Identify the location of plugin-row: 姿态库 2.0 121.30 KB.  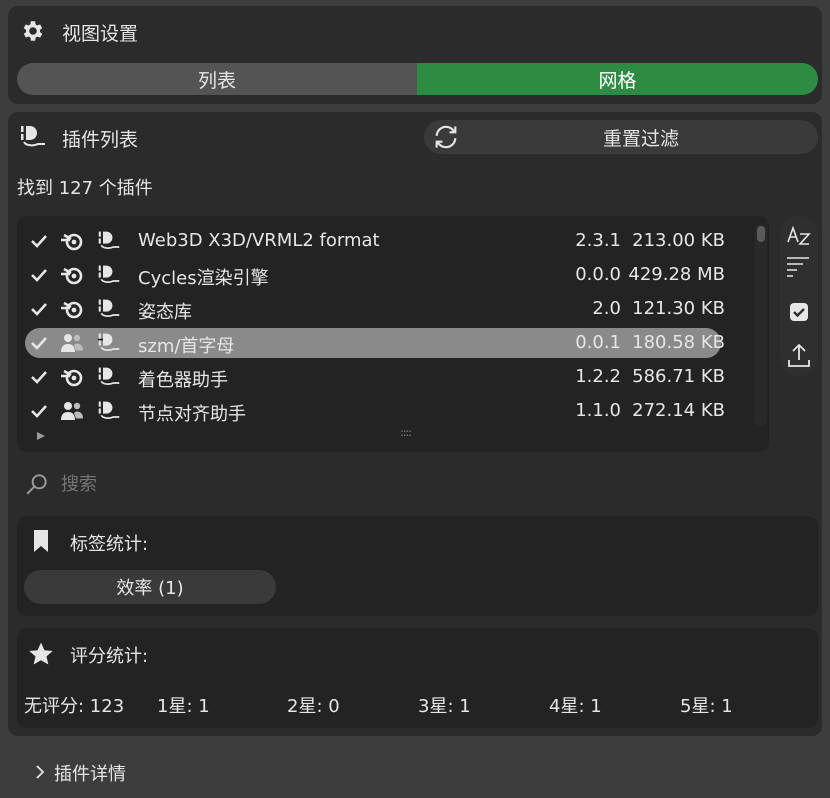
(375, 309).